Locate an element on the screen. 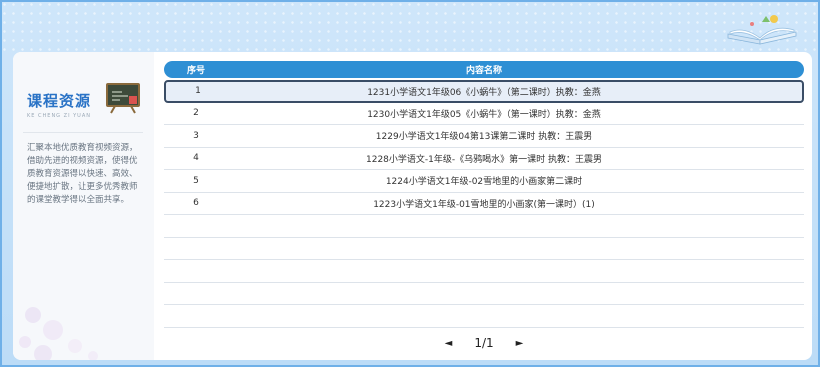 The width and height of the screenshot is (820, 367). next-page-button: ► is located at coordinates (520, 343).